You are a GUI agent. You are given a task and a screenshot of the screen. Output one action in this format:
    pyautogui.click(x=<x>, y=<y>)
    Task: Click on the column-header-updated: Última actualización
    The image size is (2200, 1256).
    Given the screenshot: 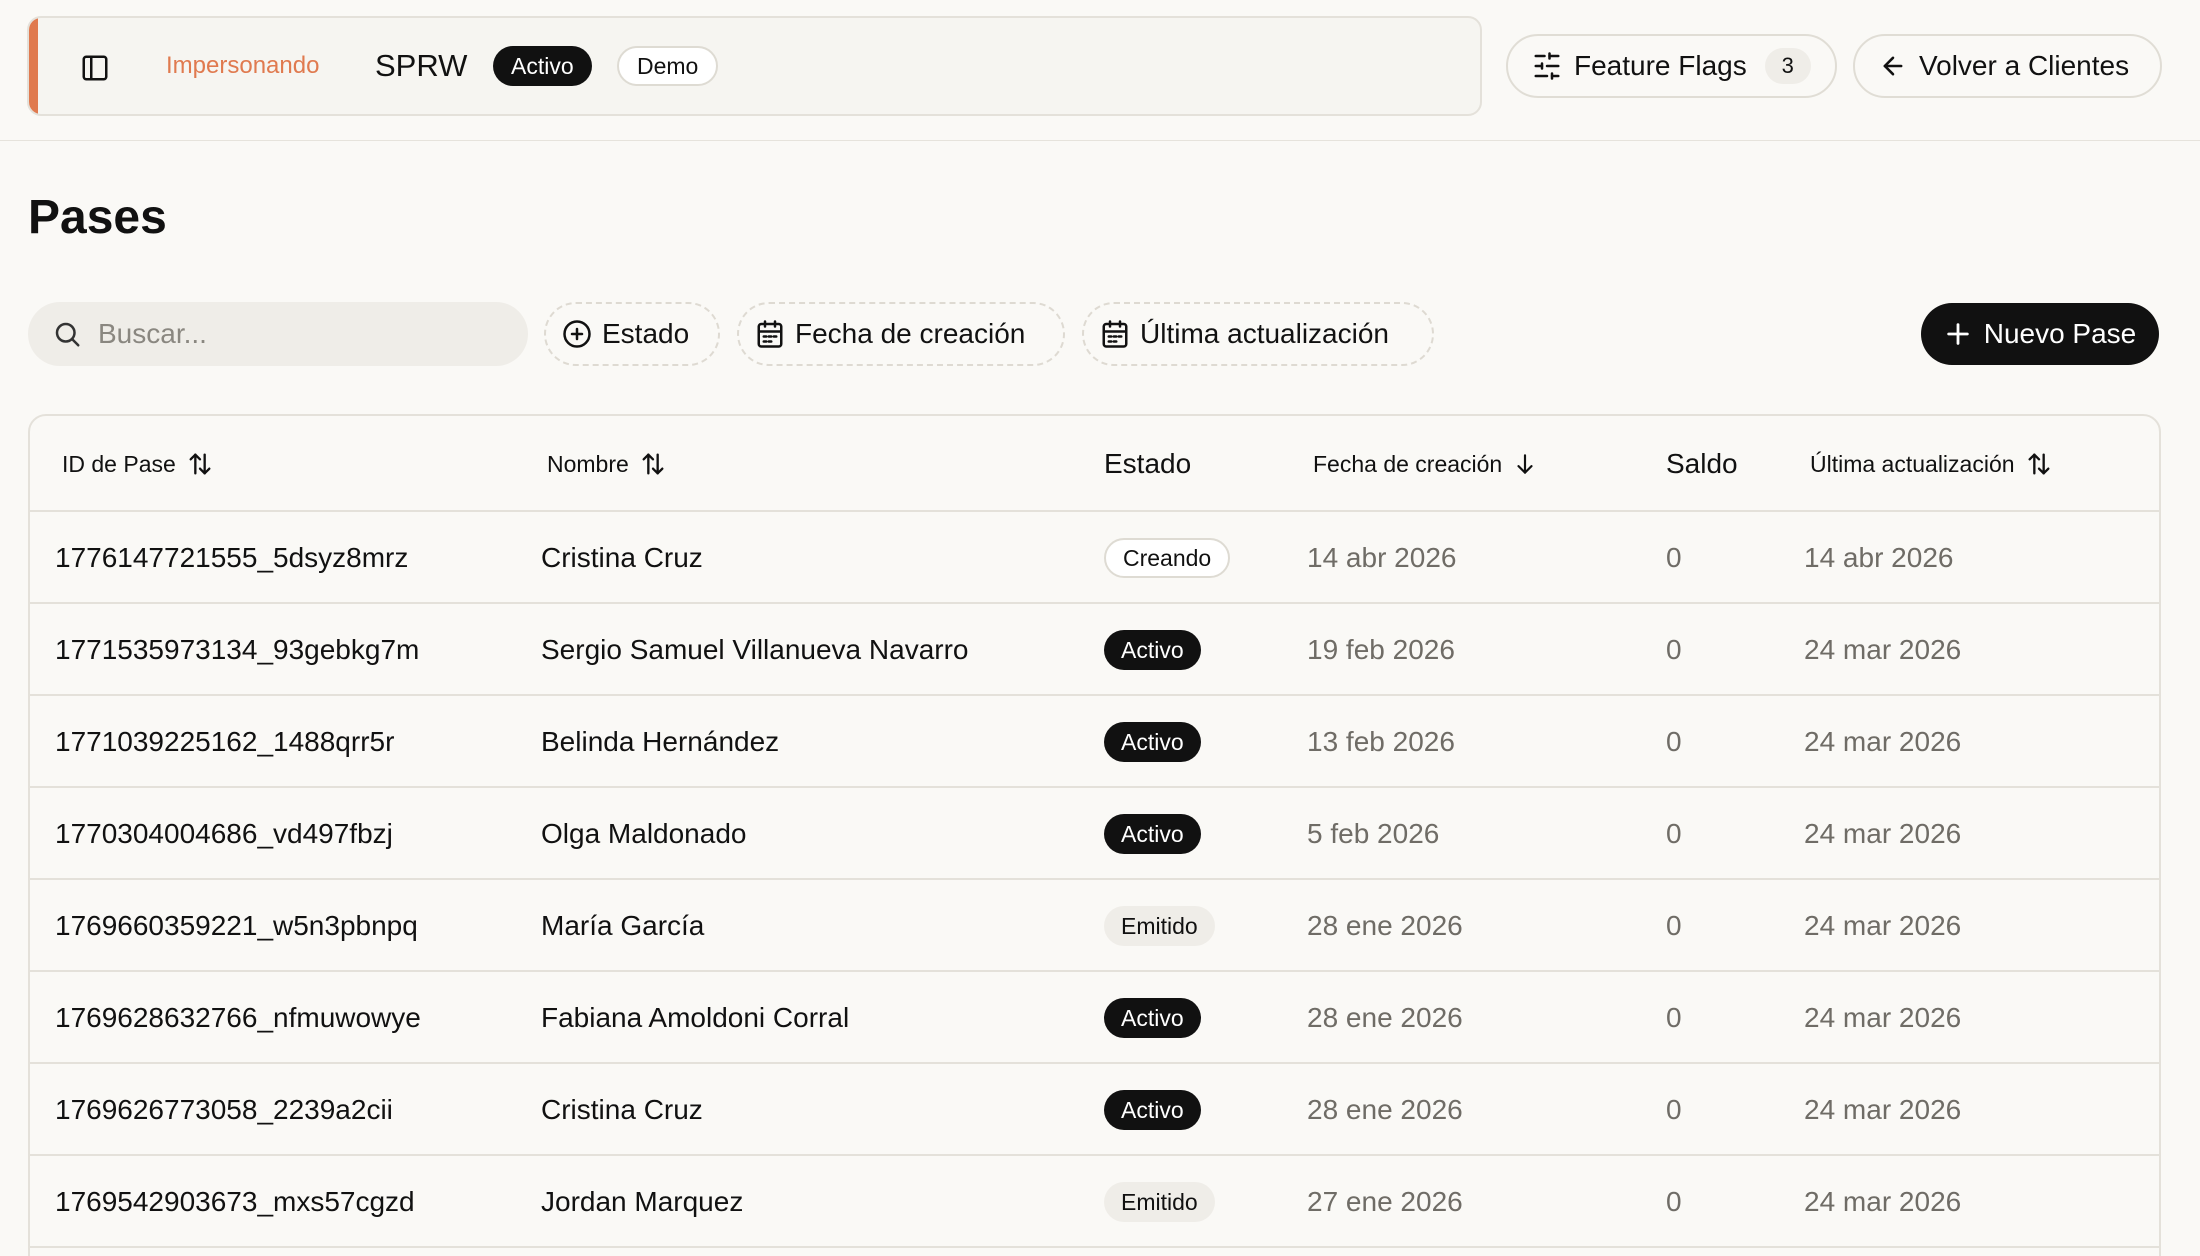 What is the action you would take?
    pyautogui.click(x=1931, y=464)
    